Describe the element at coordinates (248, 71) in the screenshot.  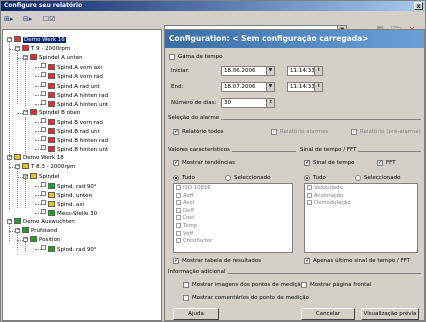
I see `start-date-field: 18.06.2006 ▼` at that location.